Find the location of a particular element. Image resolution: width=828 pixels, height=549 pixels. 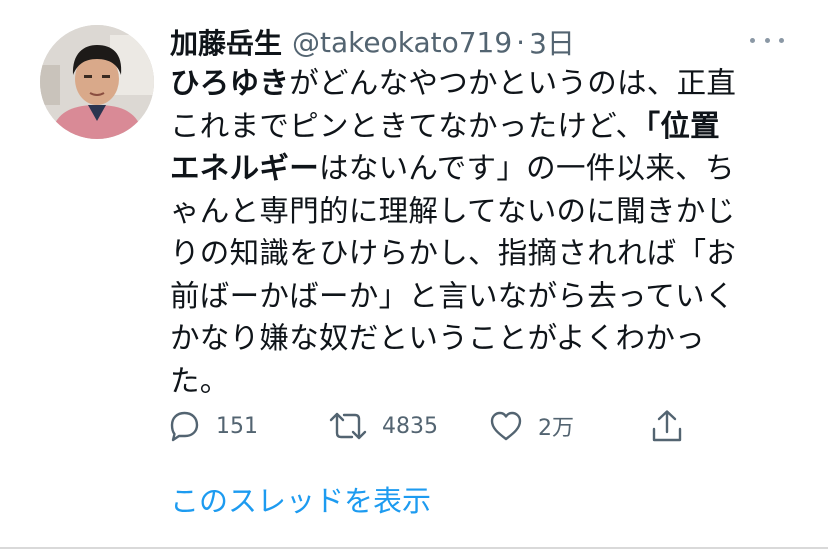

tweet-text-segment: 前ばーかばーか」と言いながら去っていく is located at coordinates (452, 295).